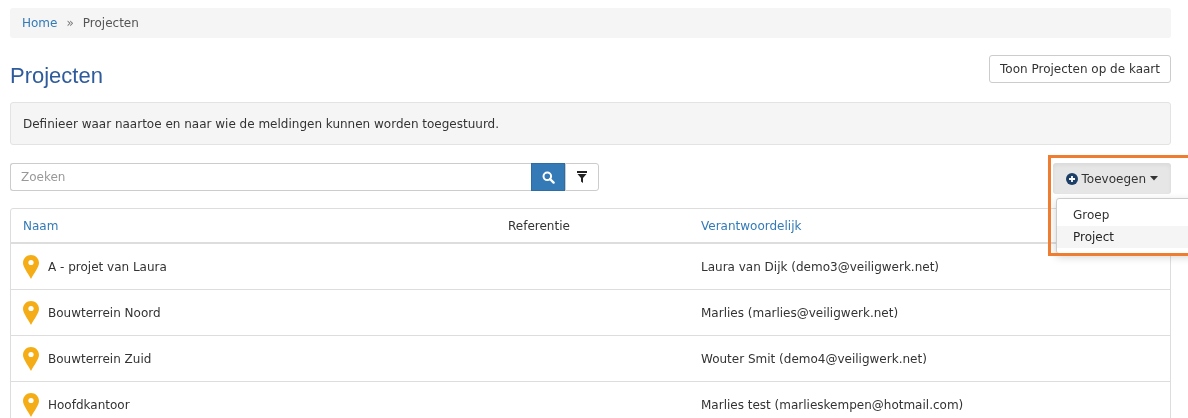  What do you see at coordinates (814, 358) in the screenshot?
I see `table-cell: Wouter Smit (demo4@veiligwerk.net)` at bounding box center [814, 358].